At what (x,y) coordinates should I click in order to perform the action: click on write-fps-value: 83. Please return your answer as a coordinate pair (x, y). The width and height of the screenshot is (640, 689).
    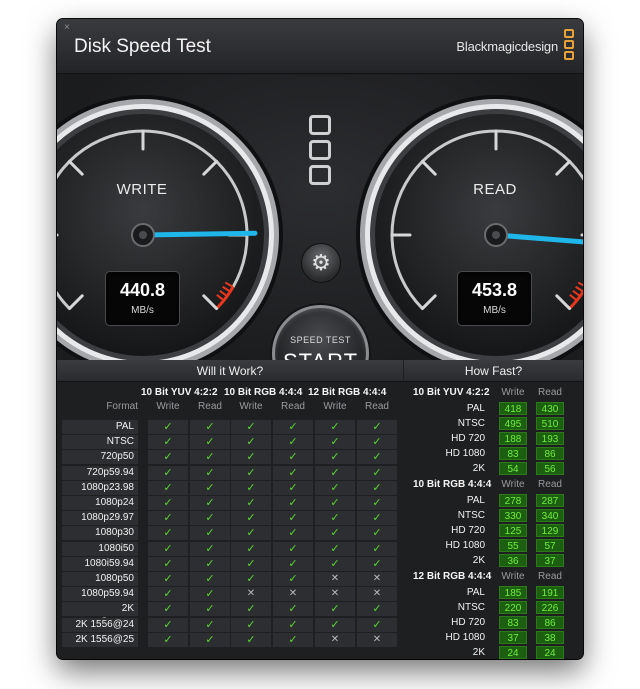
    Looking at the image, I should click on (513, 453).